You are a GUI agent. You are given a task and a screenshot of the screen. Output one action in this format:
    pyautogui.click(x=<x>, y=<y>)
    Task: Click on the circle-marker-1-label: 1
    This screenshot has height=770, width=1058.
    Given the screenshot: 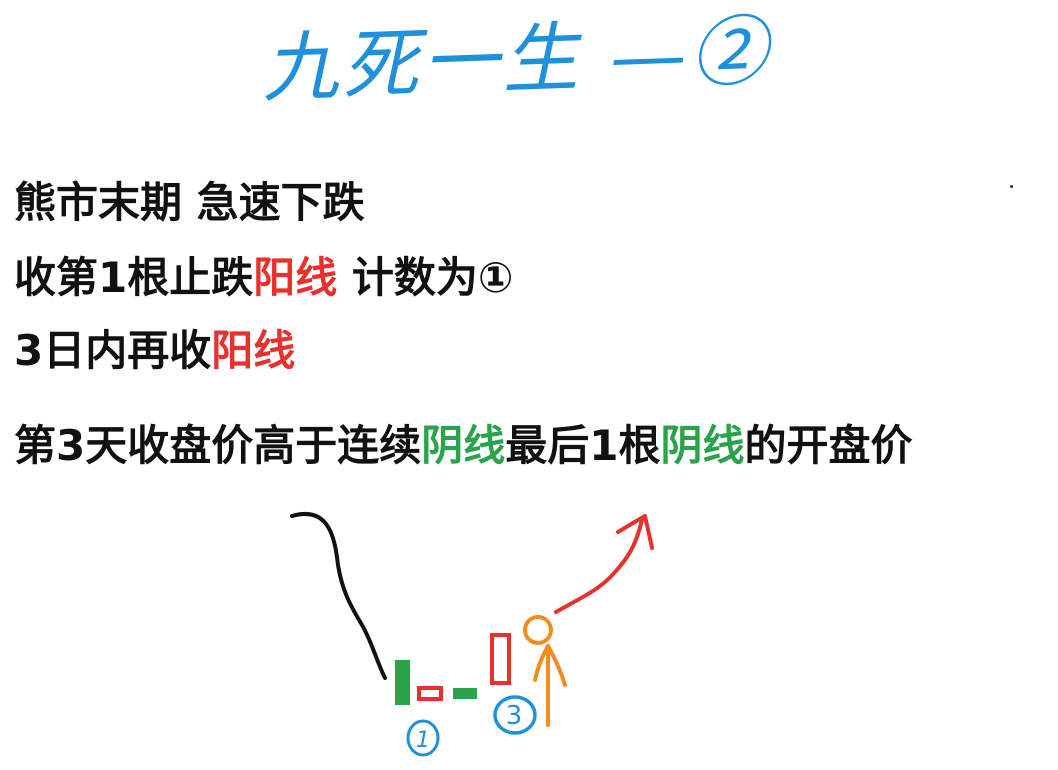 What is the action you would take?
    pyautogui.click(x=423, y=740)
    